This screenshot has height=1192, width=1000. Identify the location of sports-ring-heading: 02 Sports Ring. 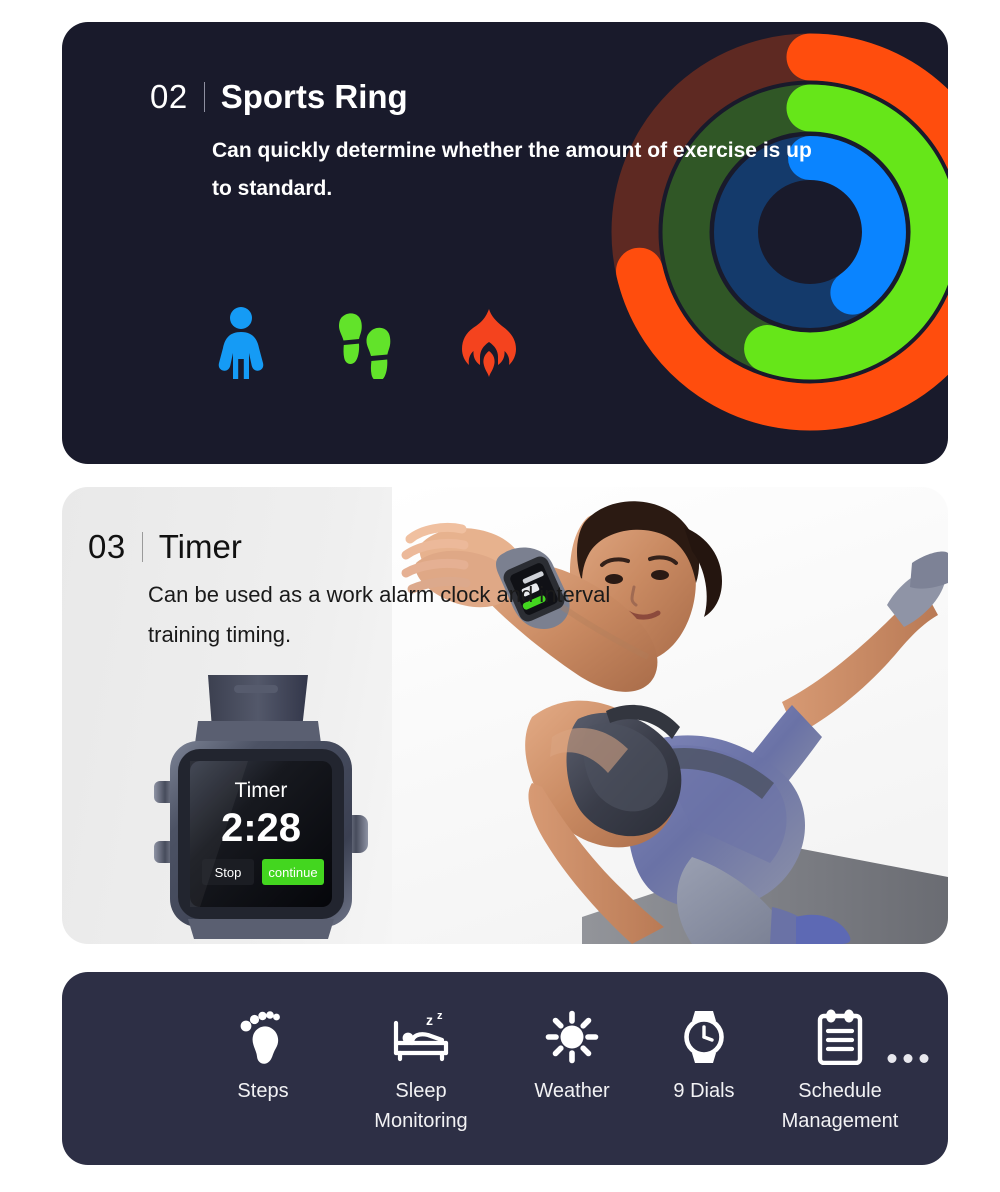
(279, 95).